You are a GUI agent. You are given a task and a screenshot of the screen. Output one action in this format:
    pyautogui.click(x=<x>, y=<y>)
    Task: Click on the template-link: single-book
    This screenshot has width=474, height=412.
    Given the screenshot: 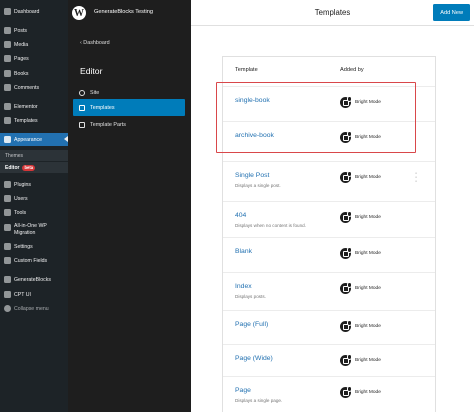 What is the action you would take?
    pyautogui.click(x=252, y=100)
    